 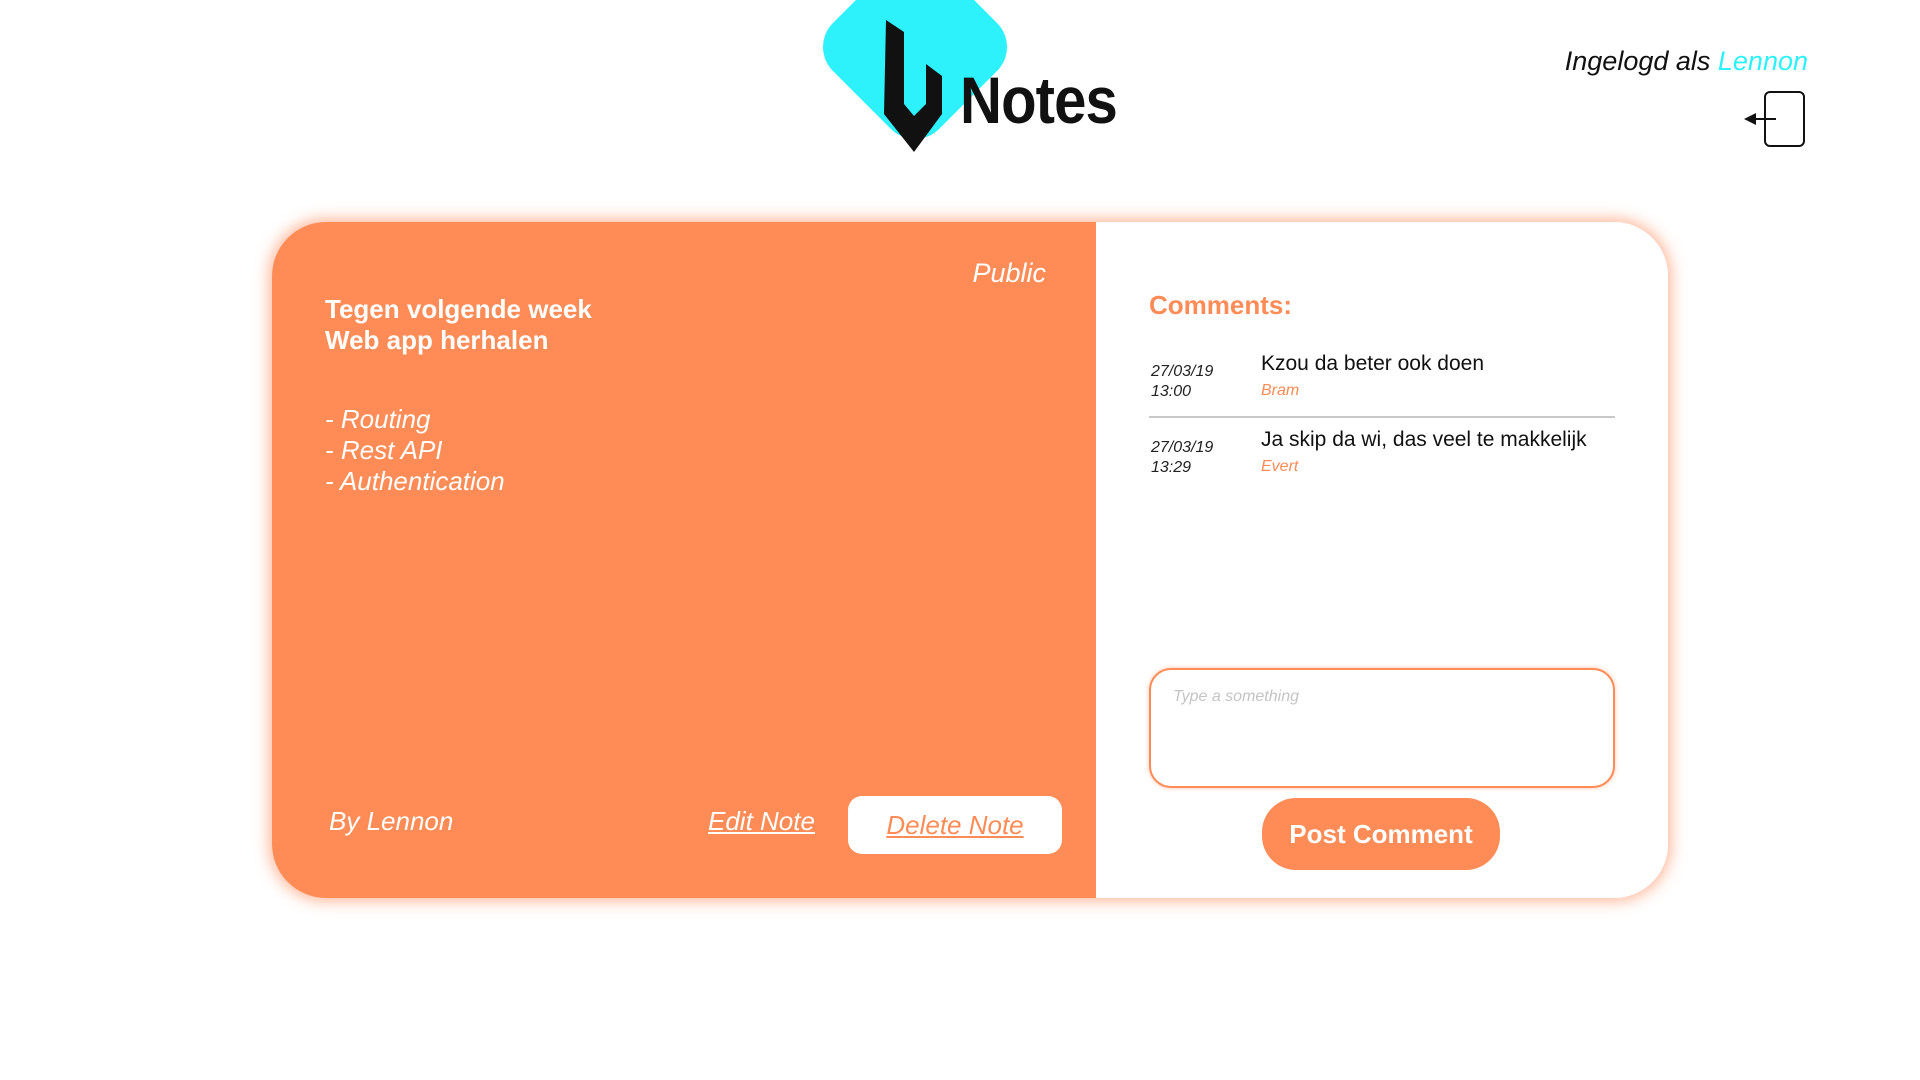 What do you see at coordinates (1280, 390) in the screenshot?
I see `comment-author: Bram` at bounding box center [1280, 390].